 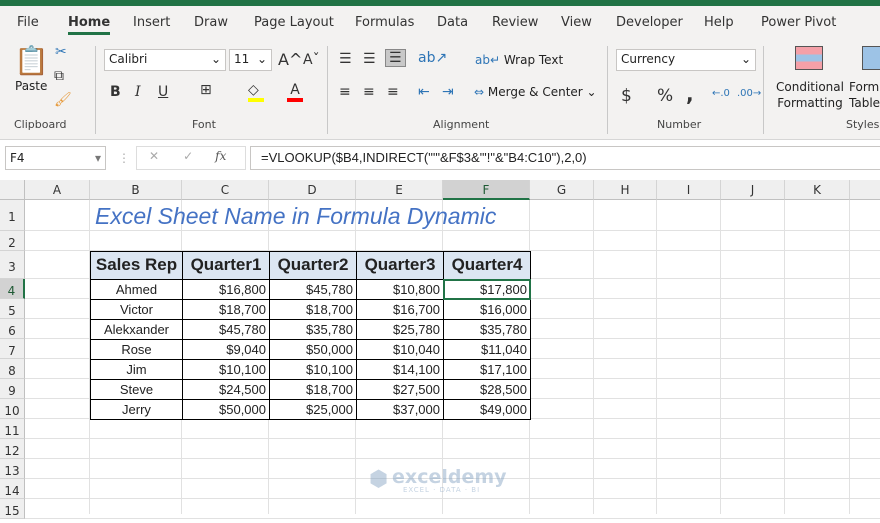 What do you see at coordinates (400, 389) in the screenshot?
I see `table-cell: $27,500` at bounding box center [400, 389].